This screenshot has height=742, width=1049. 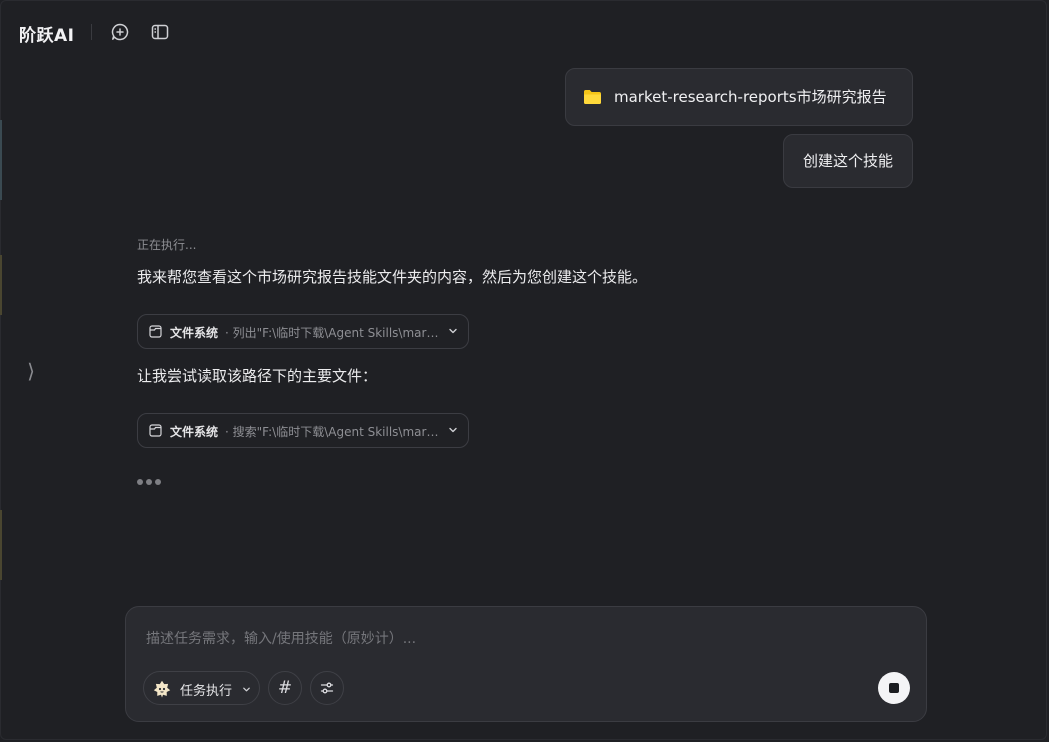 What do you see at coordinates (120, 32) in the screenshot?
I see `new-chat-icon` at bounding box center [120, 32].